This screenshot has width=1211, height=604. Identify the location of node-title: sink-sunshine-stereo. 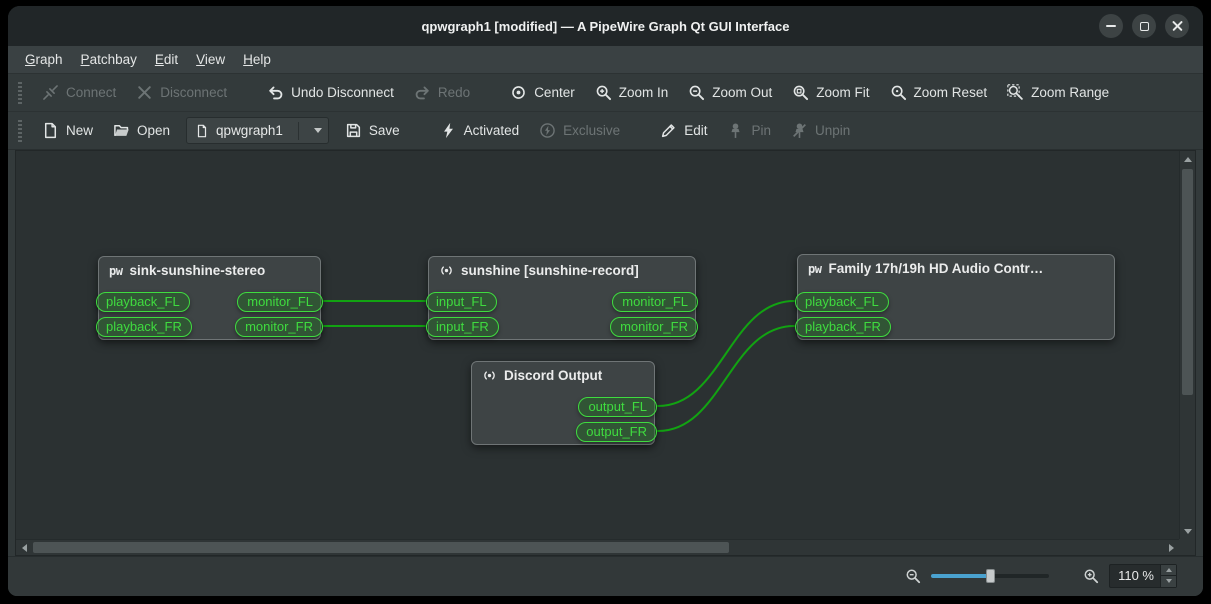
(197, 270).